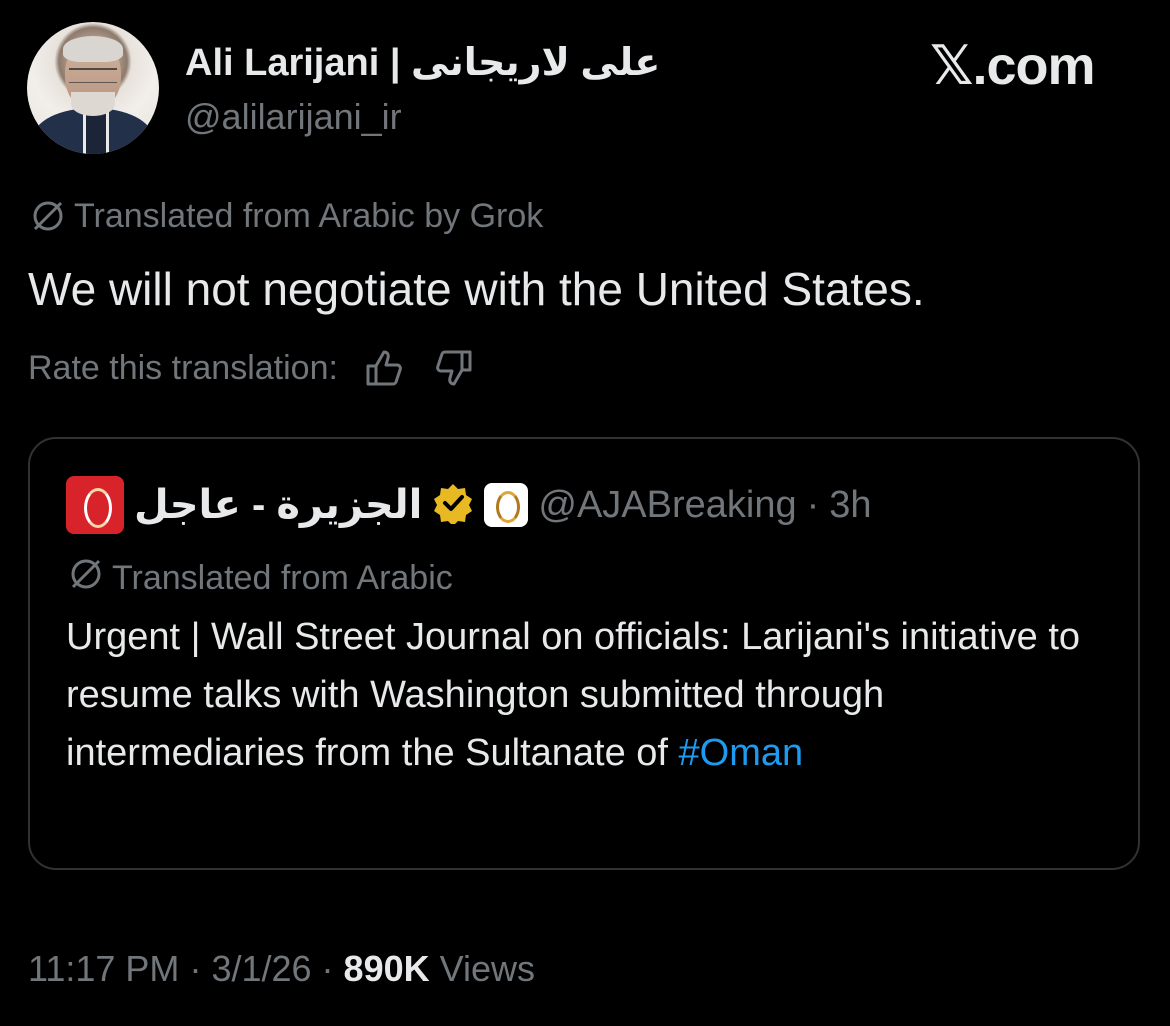 The width and height of the screenshot is (1170, 1026). Describe the element at coordinates (103, 968) in the screenshot. I see `tweet-time: 11:17 PM` at that location.